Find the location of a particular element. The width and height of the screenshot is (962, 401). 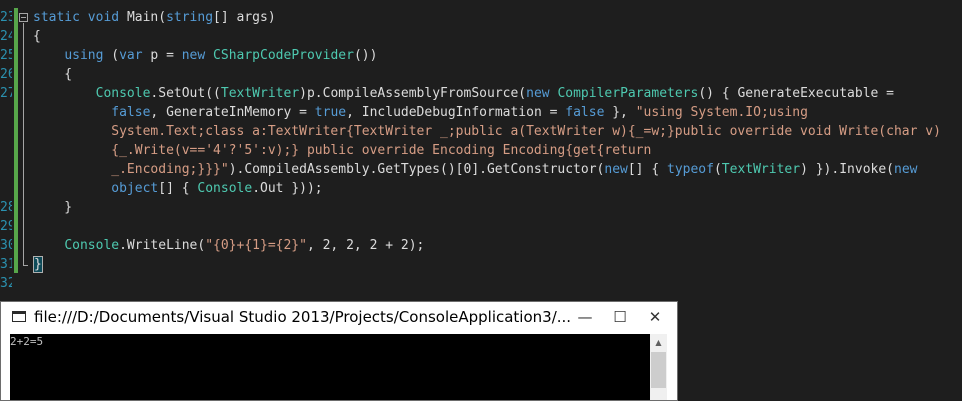

line-number: 26 is located at coordinates (6, 74).